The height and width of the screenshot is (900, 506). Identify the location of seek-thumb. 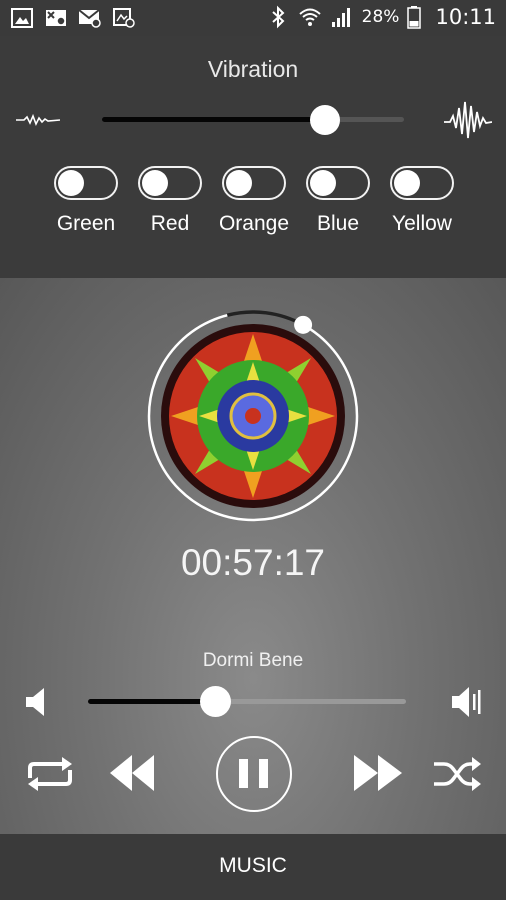
(303, 324).